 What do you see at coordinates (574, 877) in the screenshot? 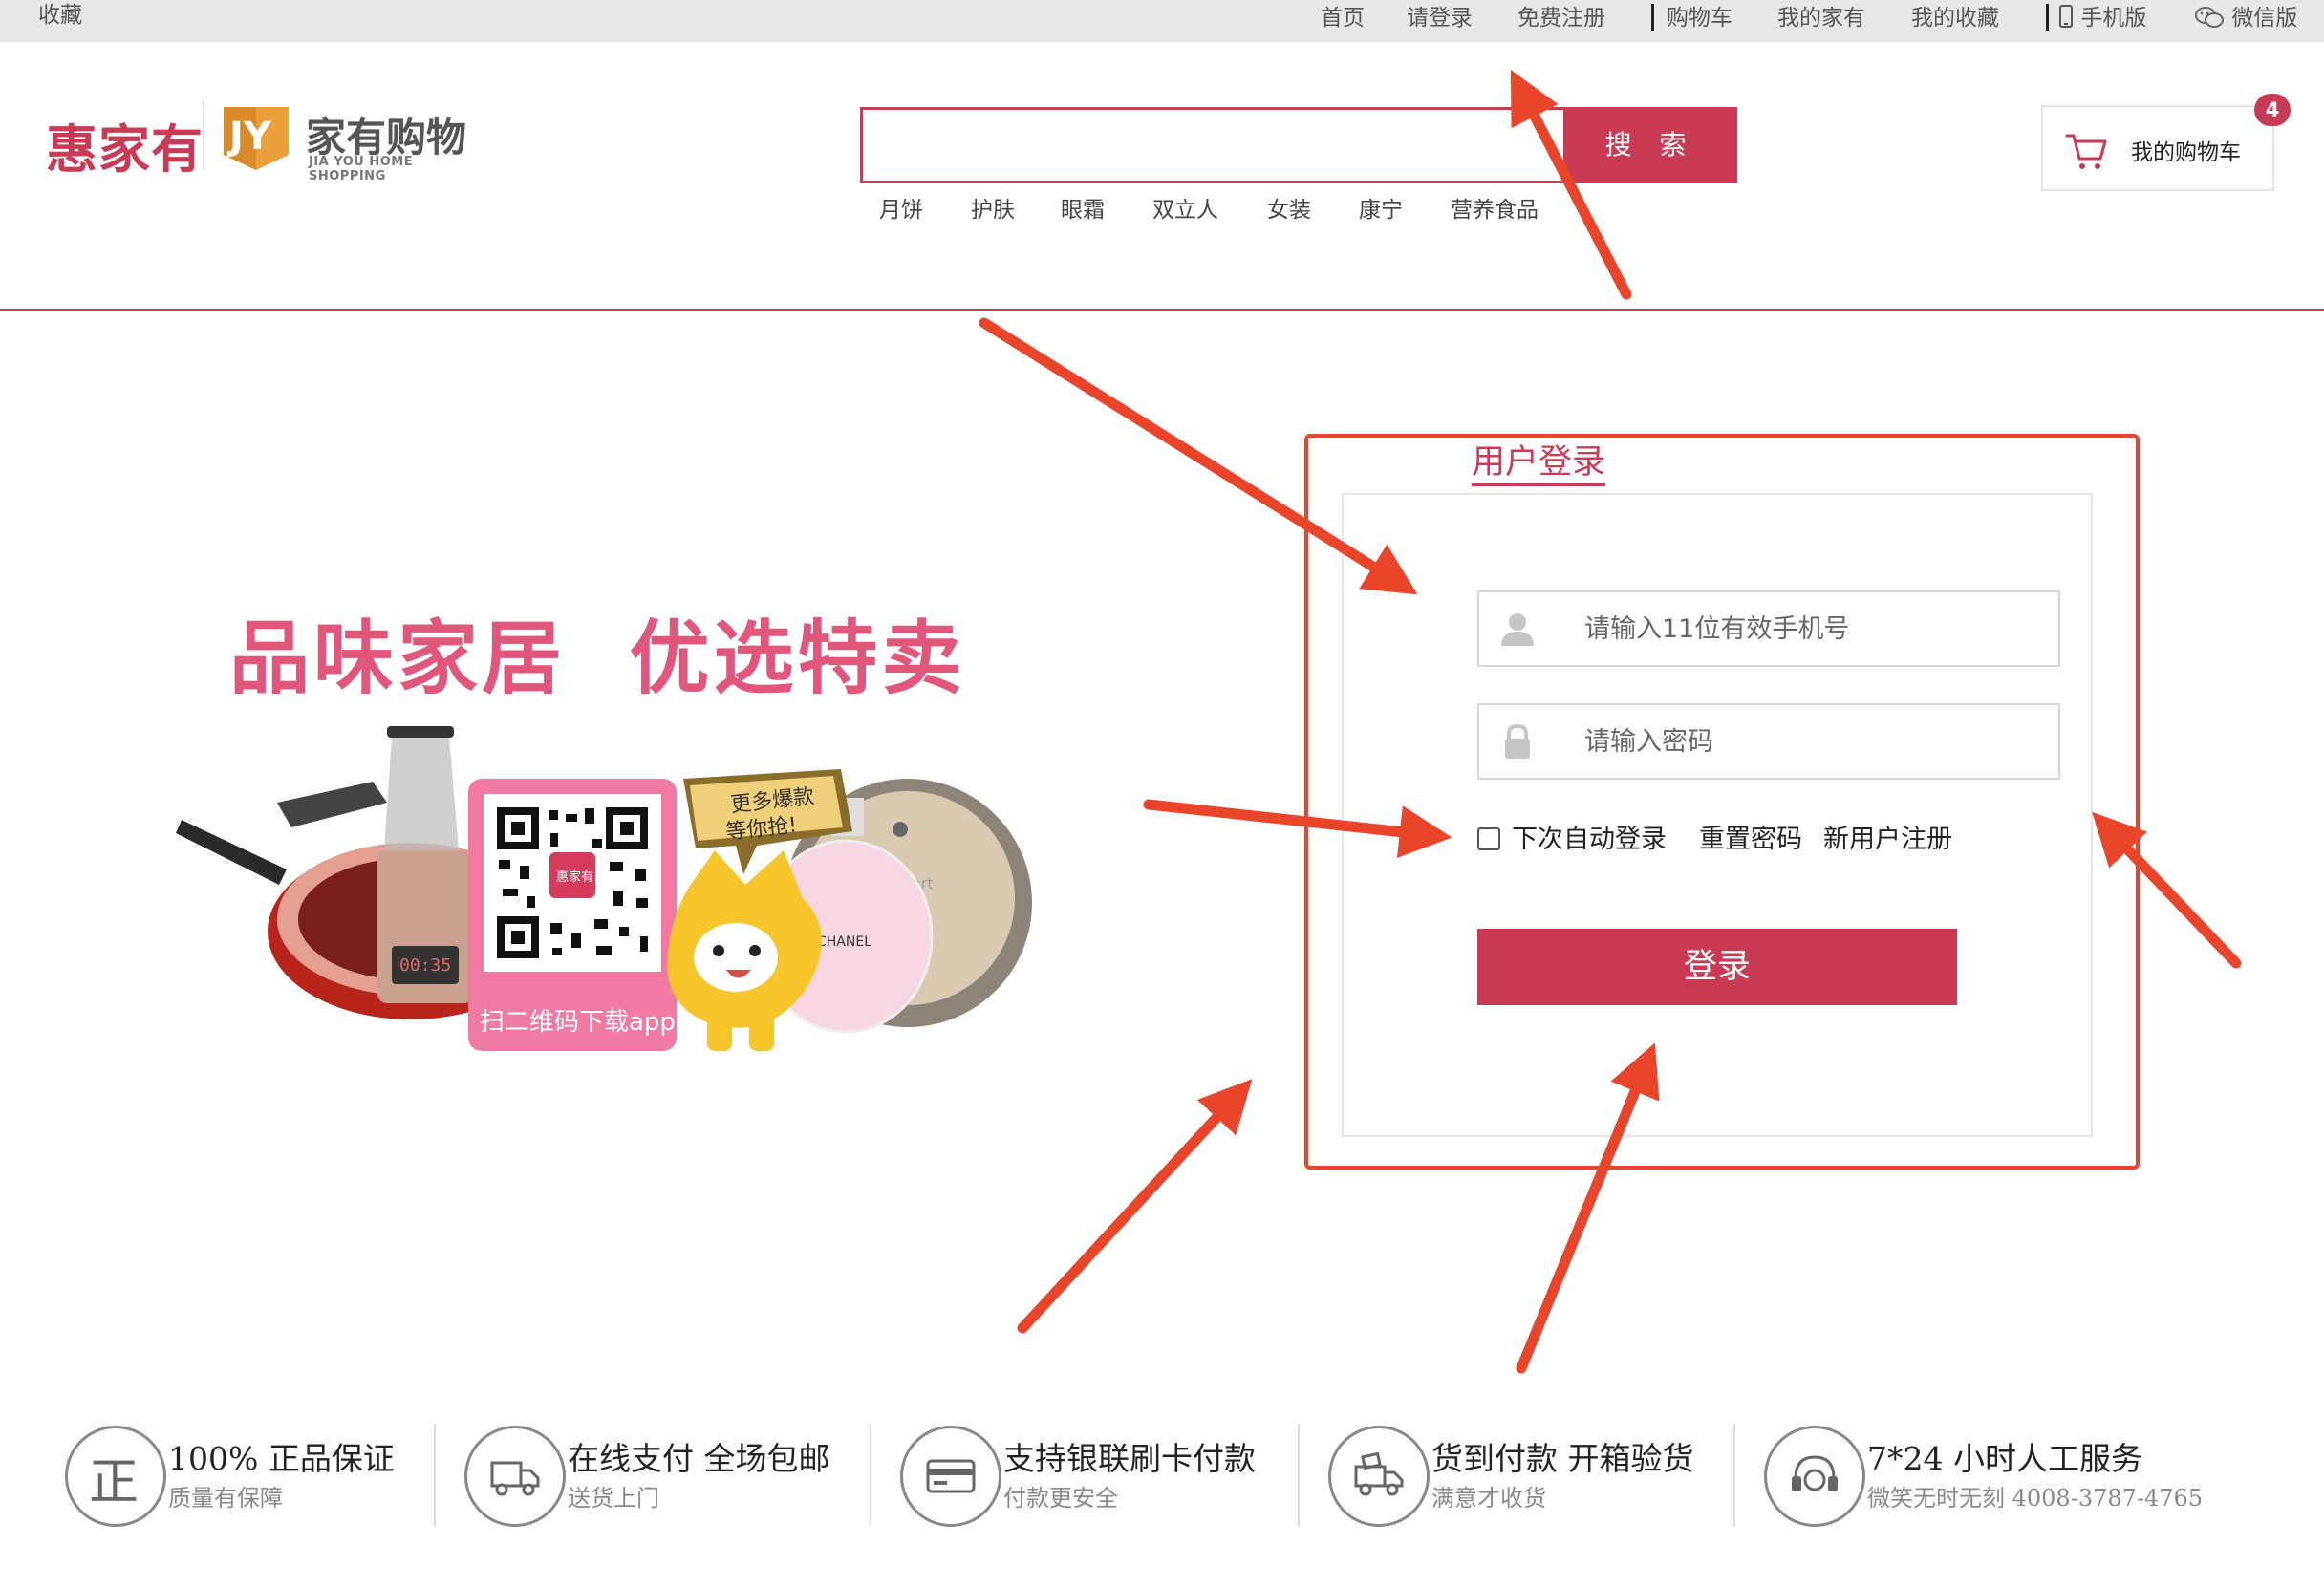
I see `qr-brand-text: 惠家有` at bounding box center [574, 877].